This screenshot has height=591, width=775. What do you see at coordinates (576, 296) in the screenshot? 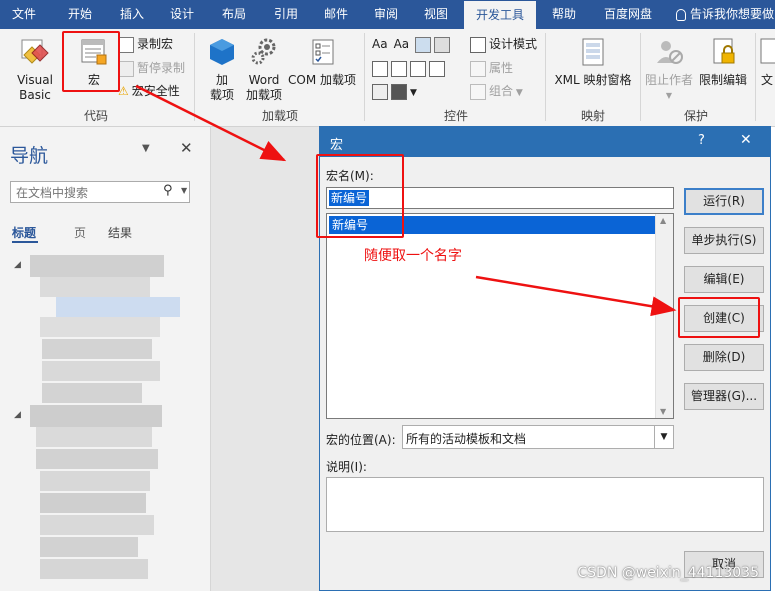
I see `arrow-to-create` at bounding box center [576, 296].